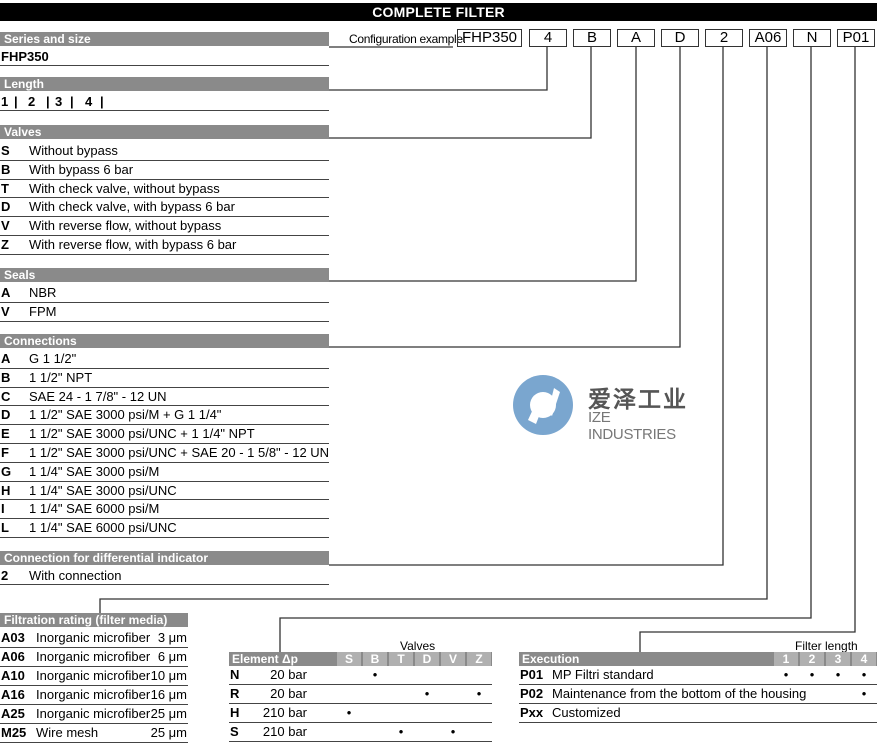 This screenshot has width=877, height=744. Describe the element at coordinates (360, 732) in the screenshot. I see `element-row: S 210 bar • •` at that location.